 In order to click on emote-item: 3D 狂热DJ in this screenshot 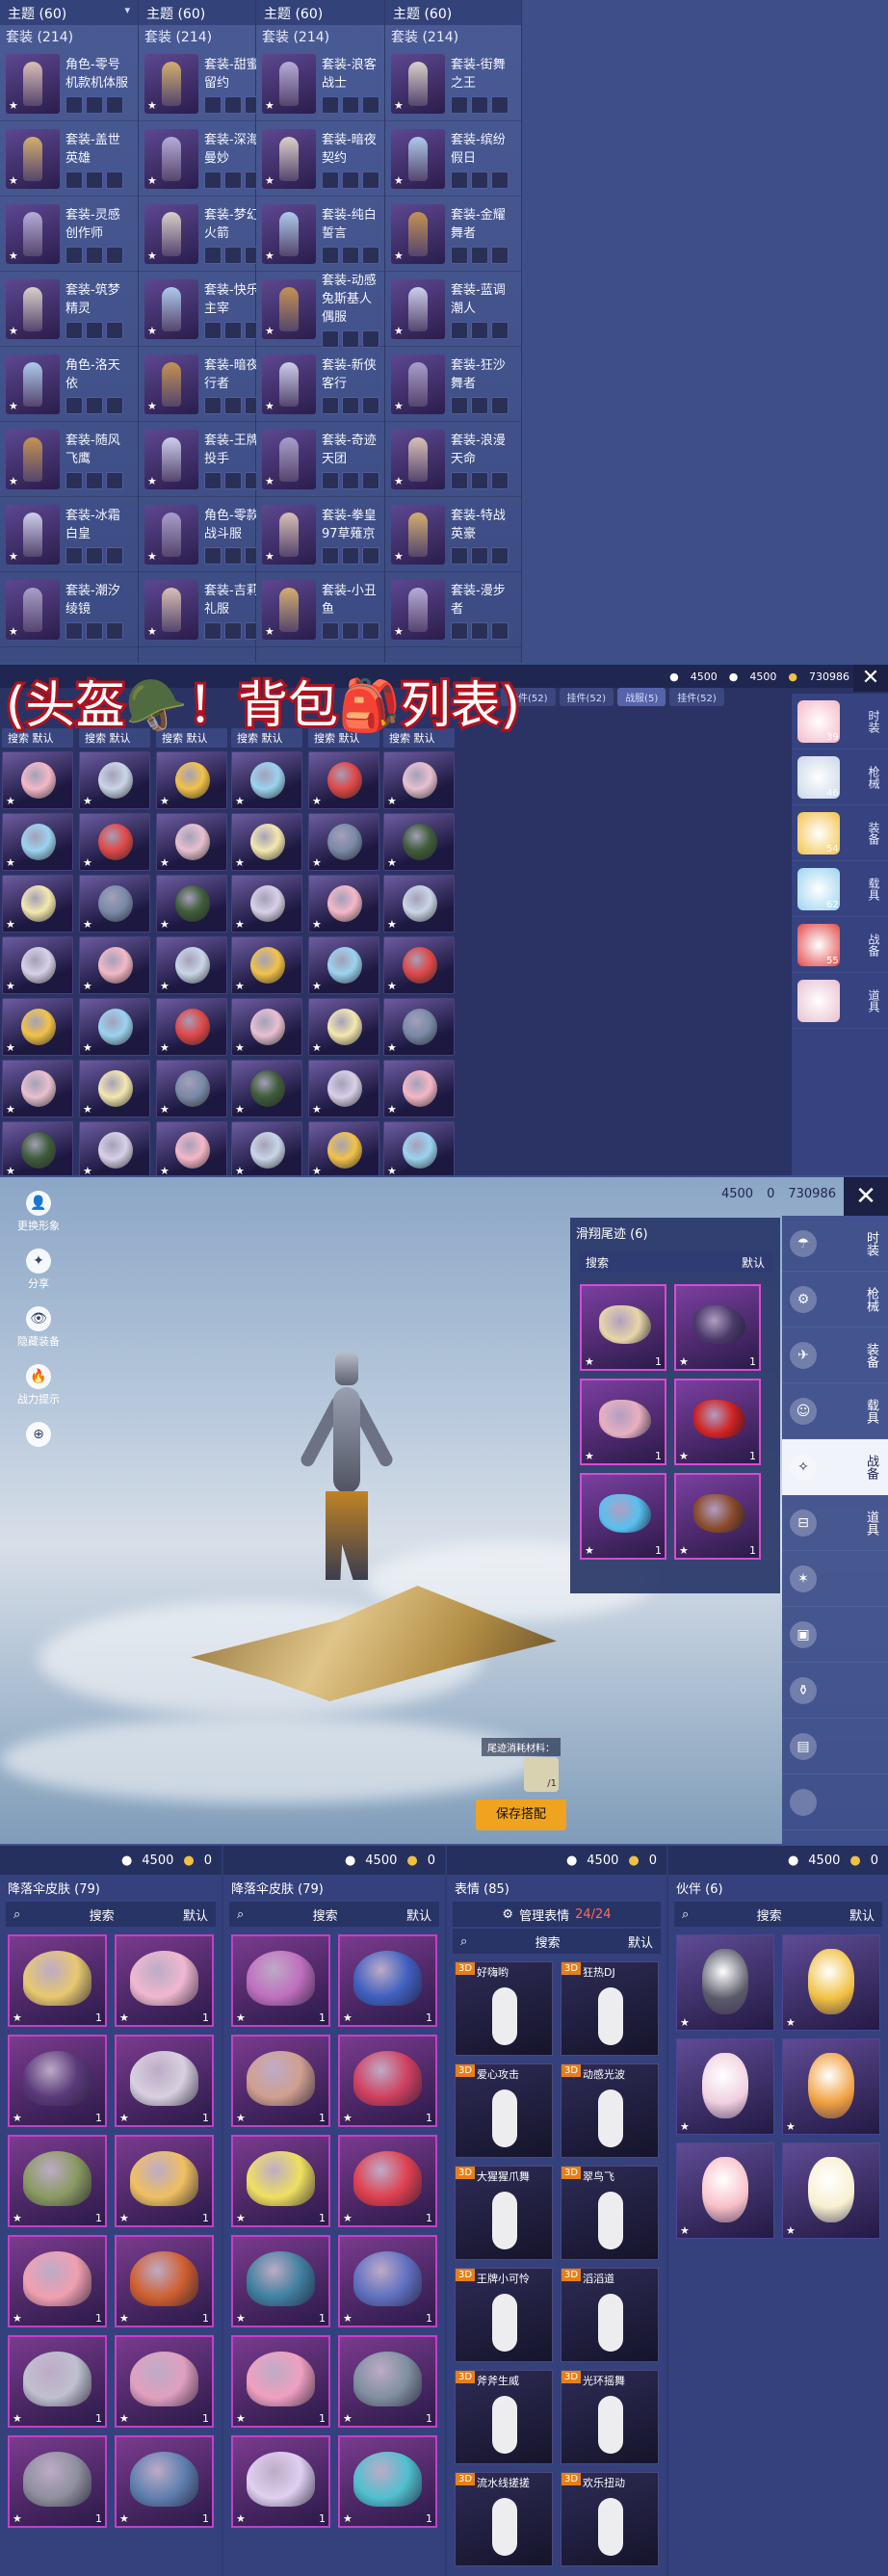, I will do `click(610, 2008)`.